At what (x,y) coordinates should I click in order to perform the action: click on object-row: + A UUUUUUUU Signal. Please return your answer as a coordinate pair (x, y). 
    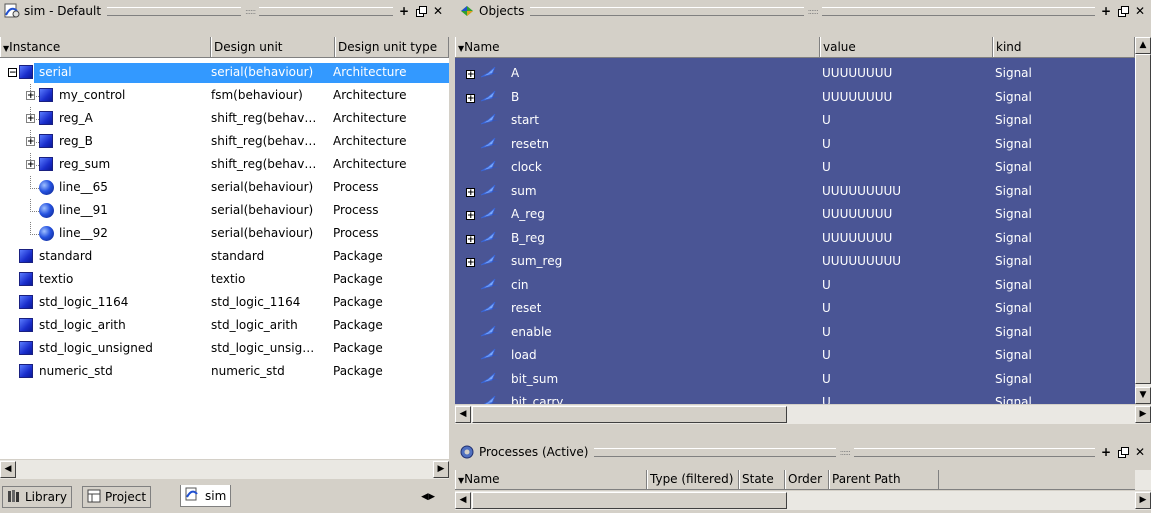
    Looking at the image, I should click on (795, 73).